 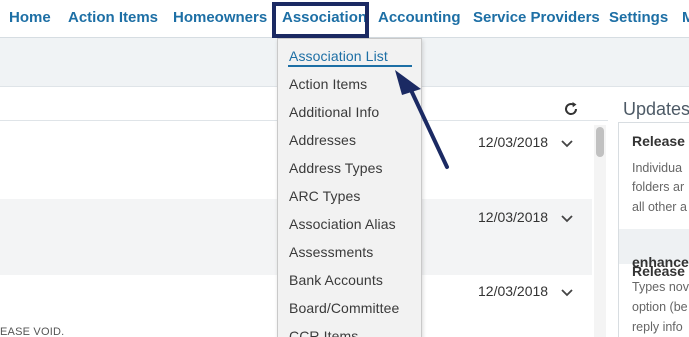 What do you see at coordinates (342, 224) in the screenshot?
I see `menu-item-association-alias: Association Alias` at bounding box center [342, 224].